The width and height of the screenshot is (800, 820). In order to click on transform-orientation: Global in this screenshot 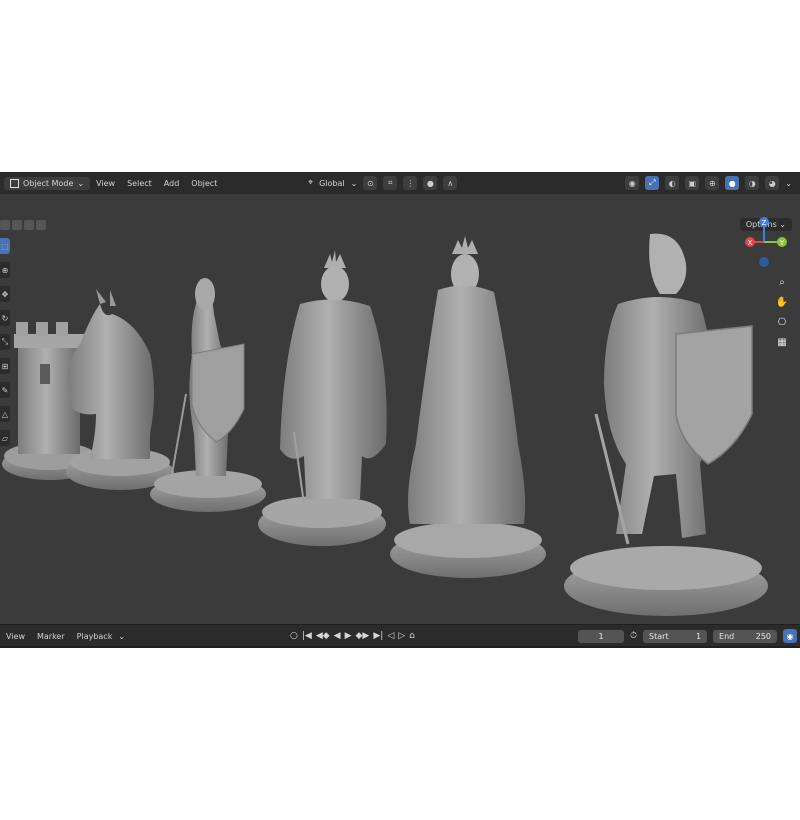, I will do `click(332, 183)`.